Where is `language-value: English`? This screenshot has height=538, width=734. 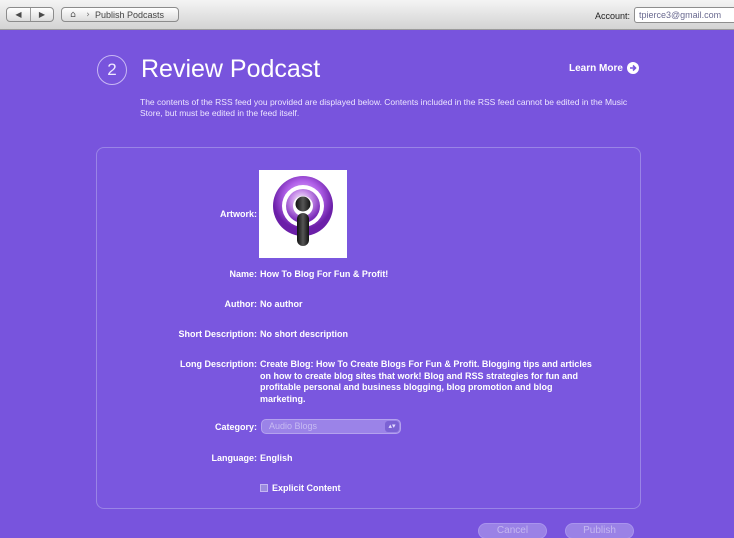 language-value: English is located at coordinates (276, 458).